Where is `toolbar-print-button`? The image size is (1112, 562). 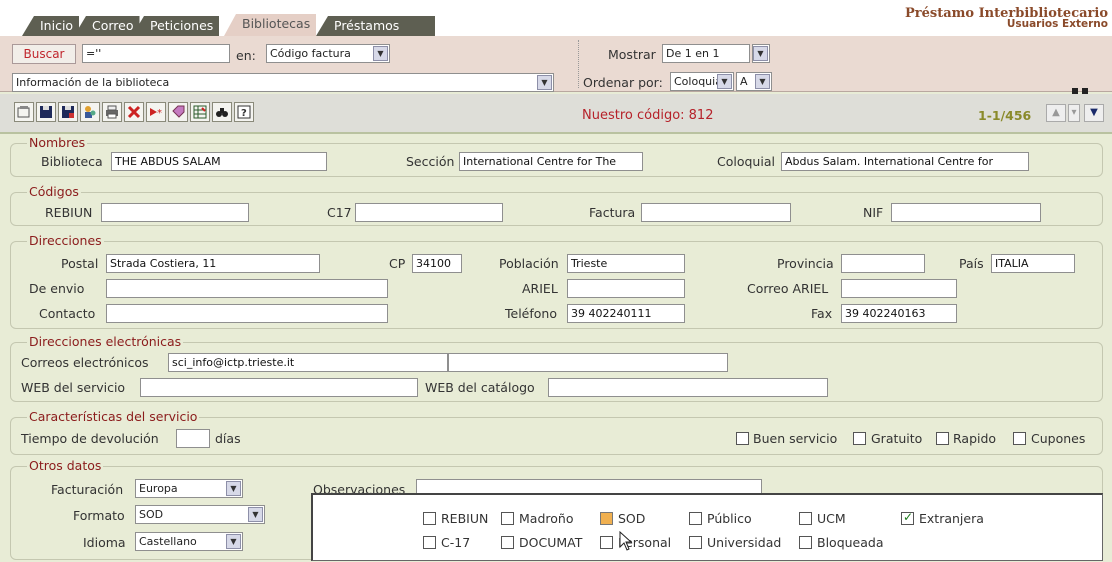 toolbar-print-button is located at coordinates (112, 112).